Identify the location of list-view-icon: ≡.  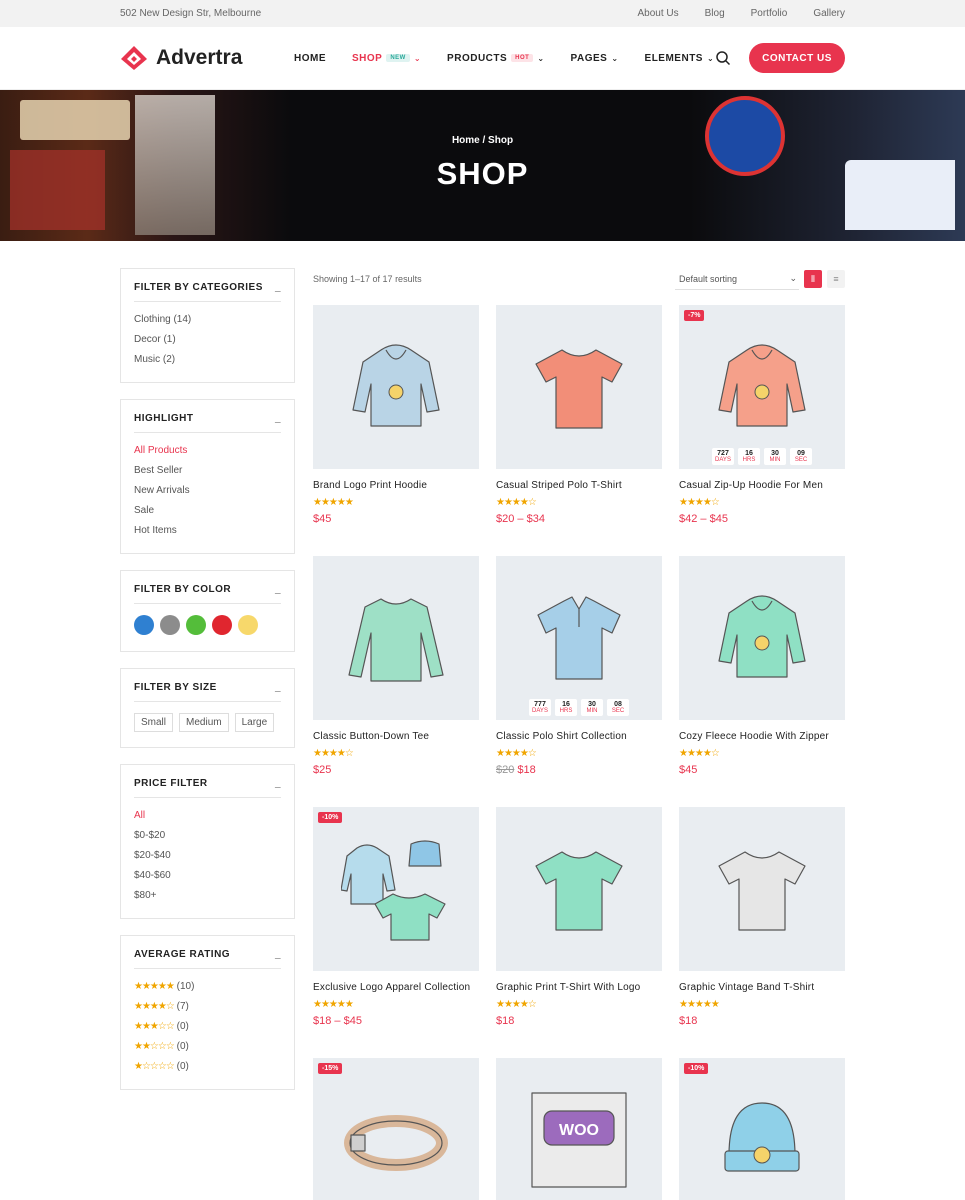
(836, 279).